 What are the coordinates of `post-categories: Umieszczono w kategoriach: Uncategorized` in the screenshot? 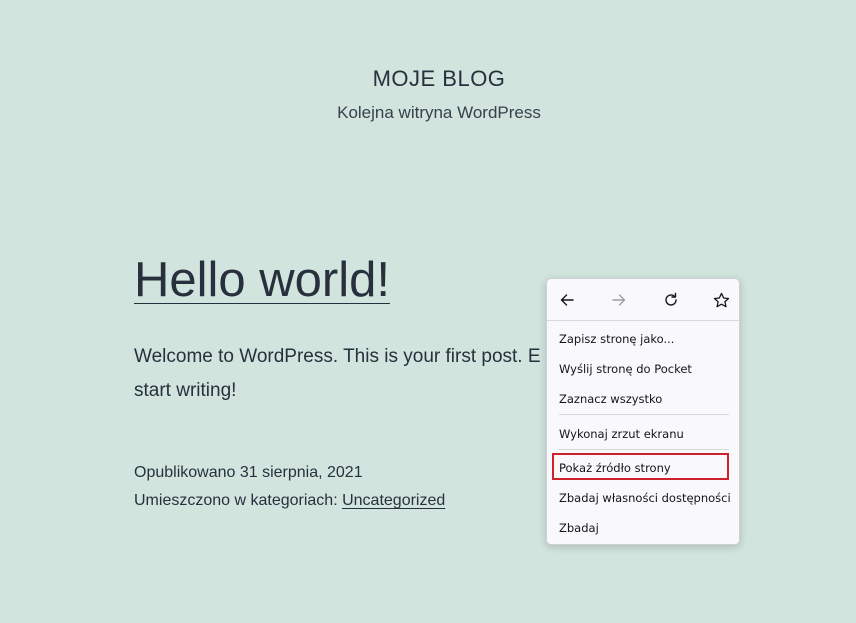 It's located at (289, 501).